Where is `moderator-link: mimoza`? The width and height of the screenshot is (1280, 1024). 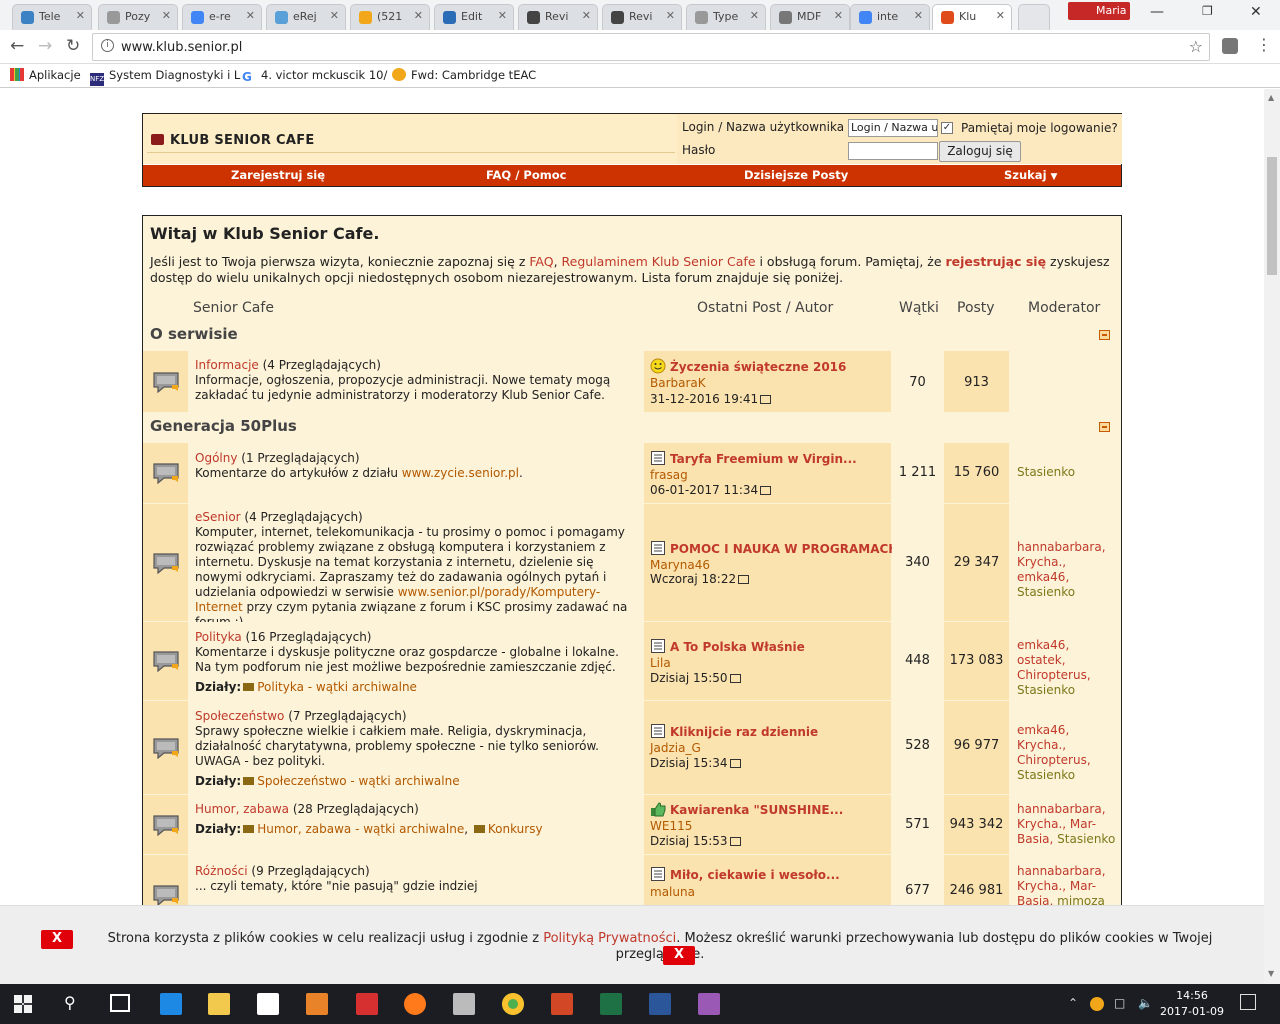
moderator-link: mimoza is located at coordinates (1081, 899).